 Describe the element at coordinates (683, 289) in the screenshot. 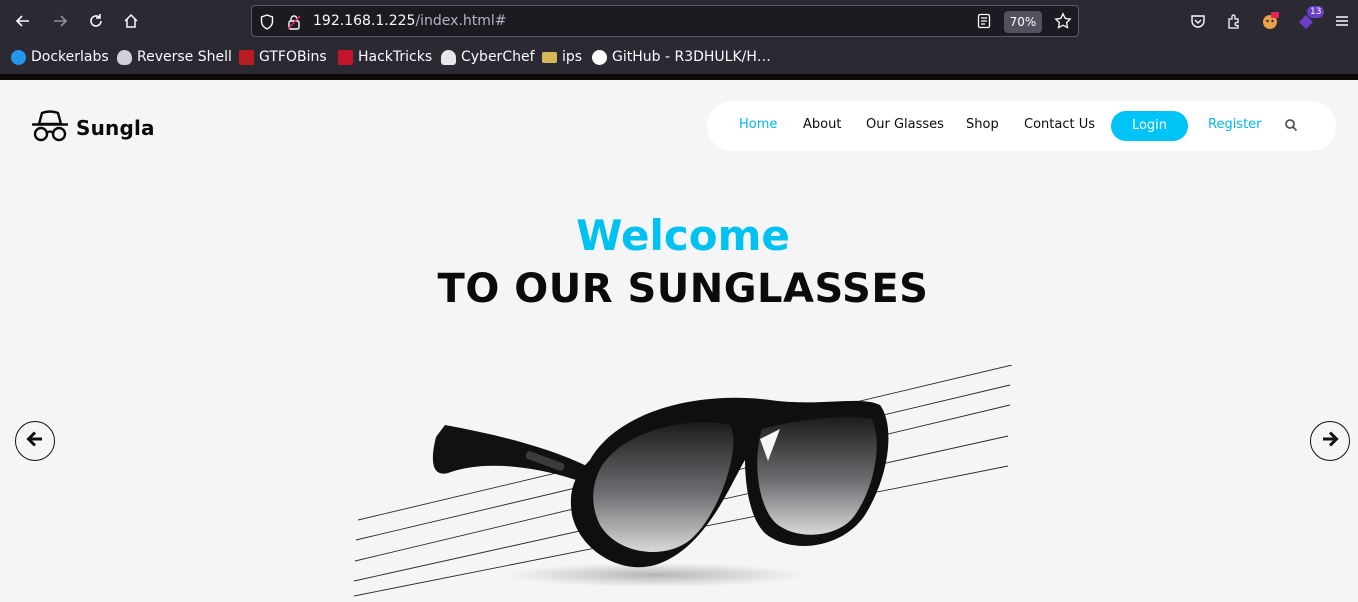

I see `hero-tagline: TO OUR SUNGLASSES` at that location.